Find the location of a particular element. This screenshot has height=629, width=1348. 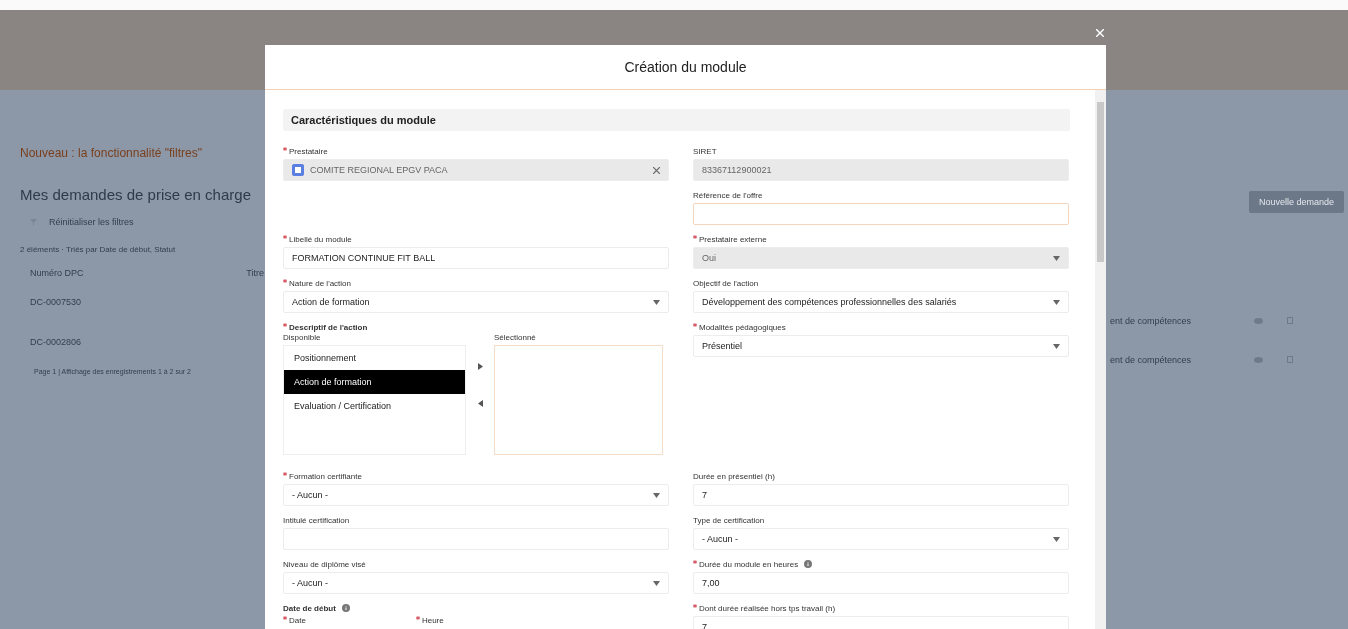

building-icon is located at coordinates (298, 170).